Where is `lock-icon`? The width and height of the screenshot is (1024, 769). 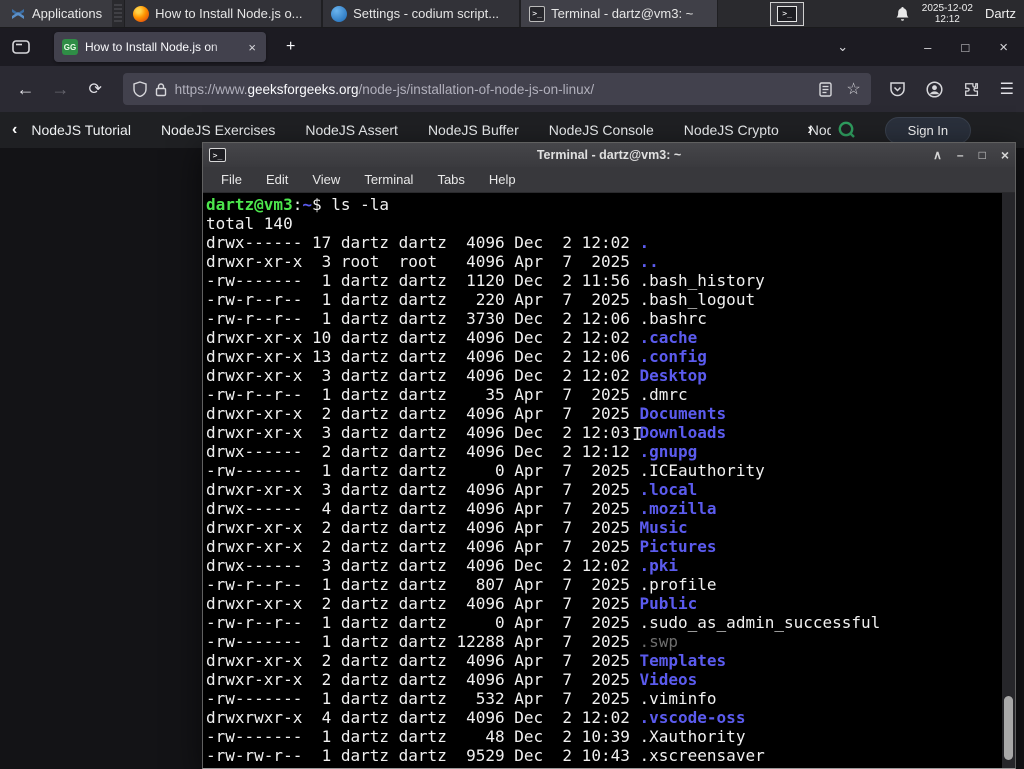 lock-icon is located at coordinates (161, 89).